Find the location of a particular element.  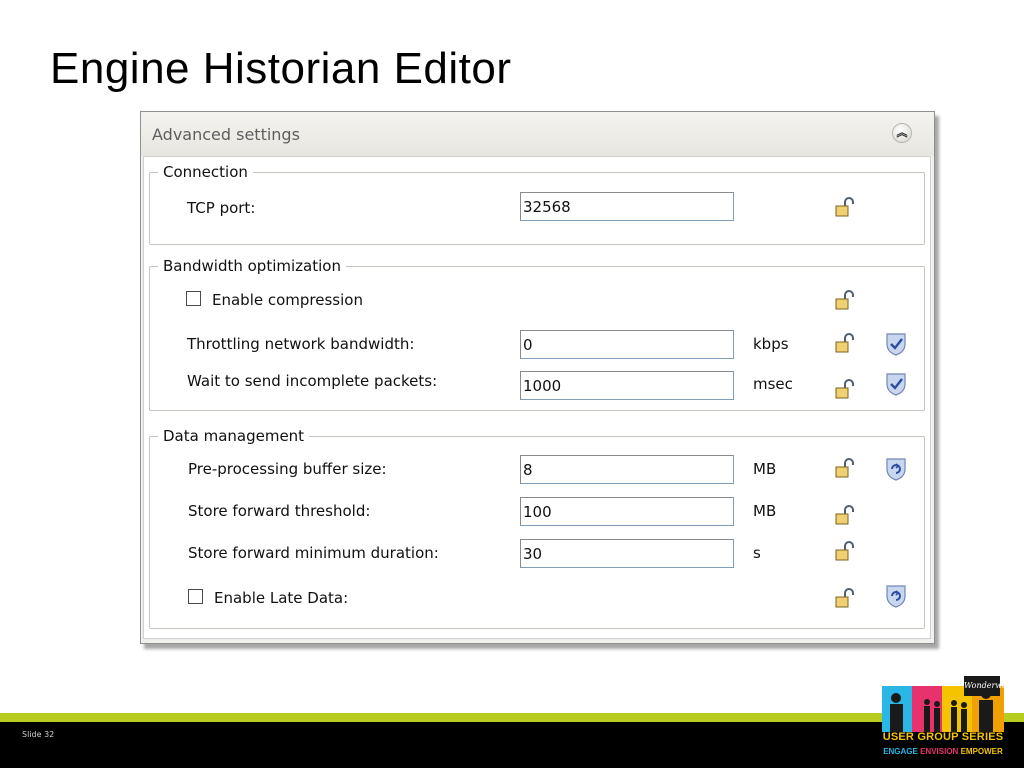

throttling-unit: kbps is located at coordinates (771, 344).